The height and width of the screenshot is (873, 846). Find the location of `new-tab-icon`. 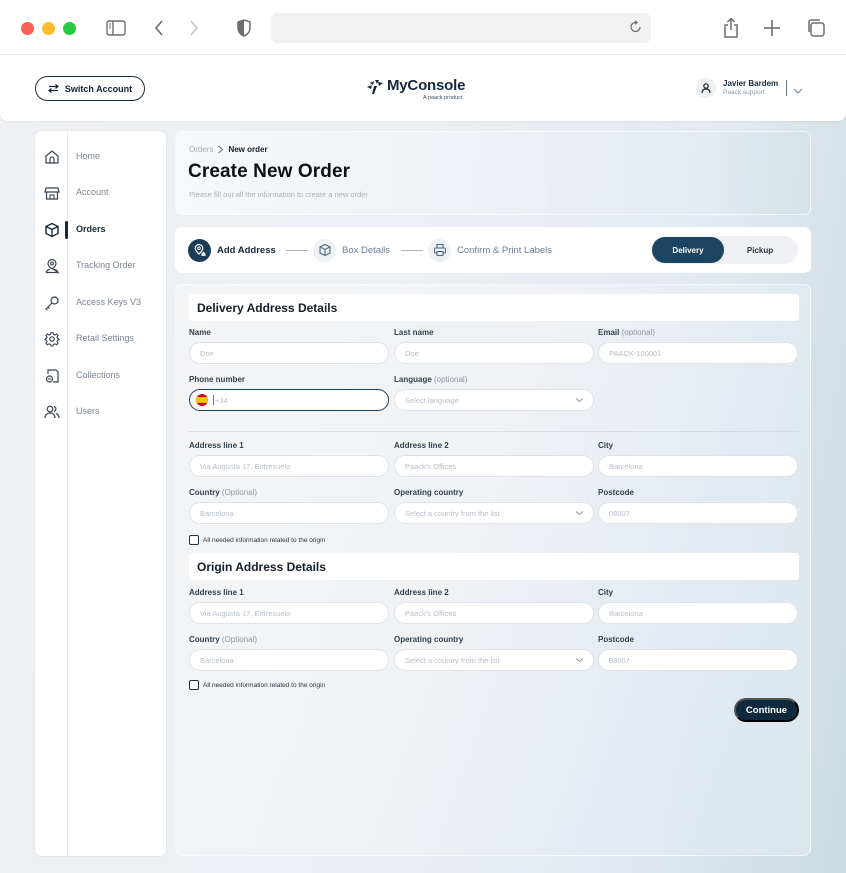

new-tab-icon is located at coordinates (772, 28).